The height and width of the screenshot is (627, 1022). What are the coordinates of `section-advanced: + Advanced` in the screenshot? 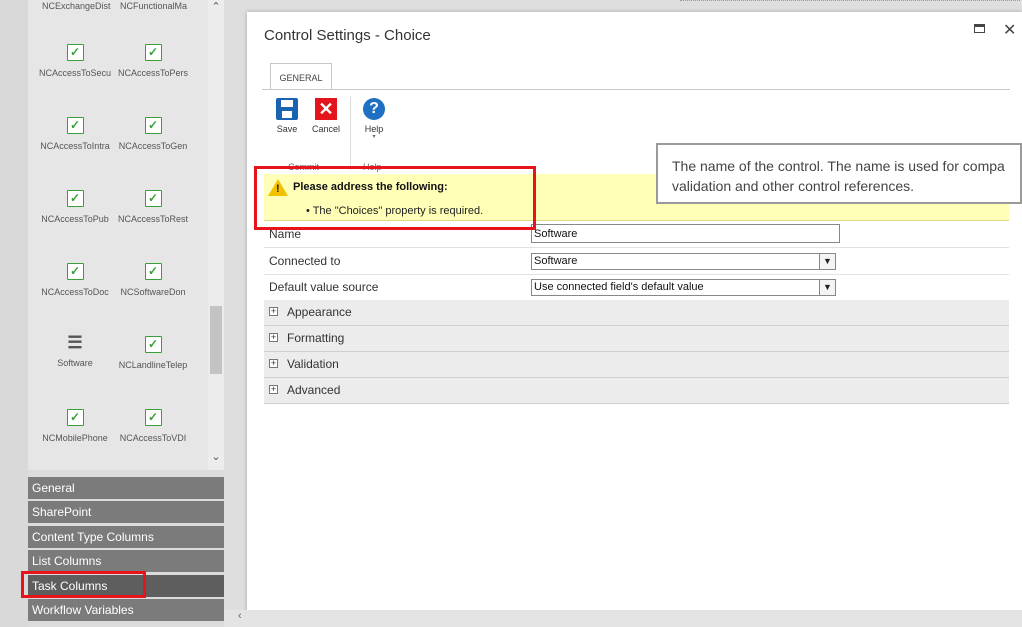 It's located at (636, 391).